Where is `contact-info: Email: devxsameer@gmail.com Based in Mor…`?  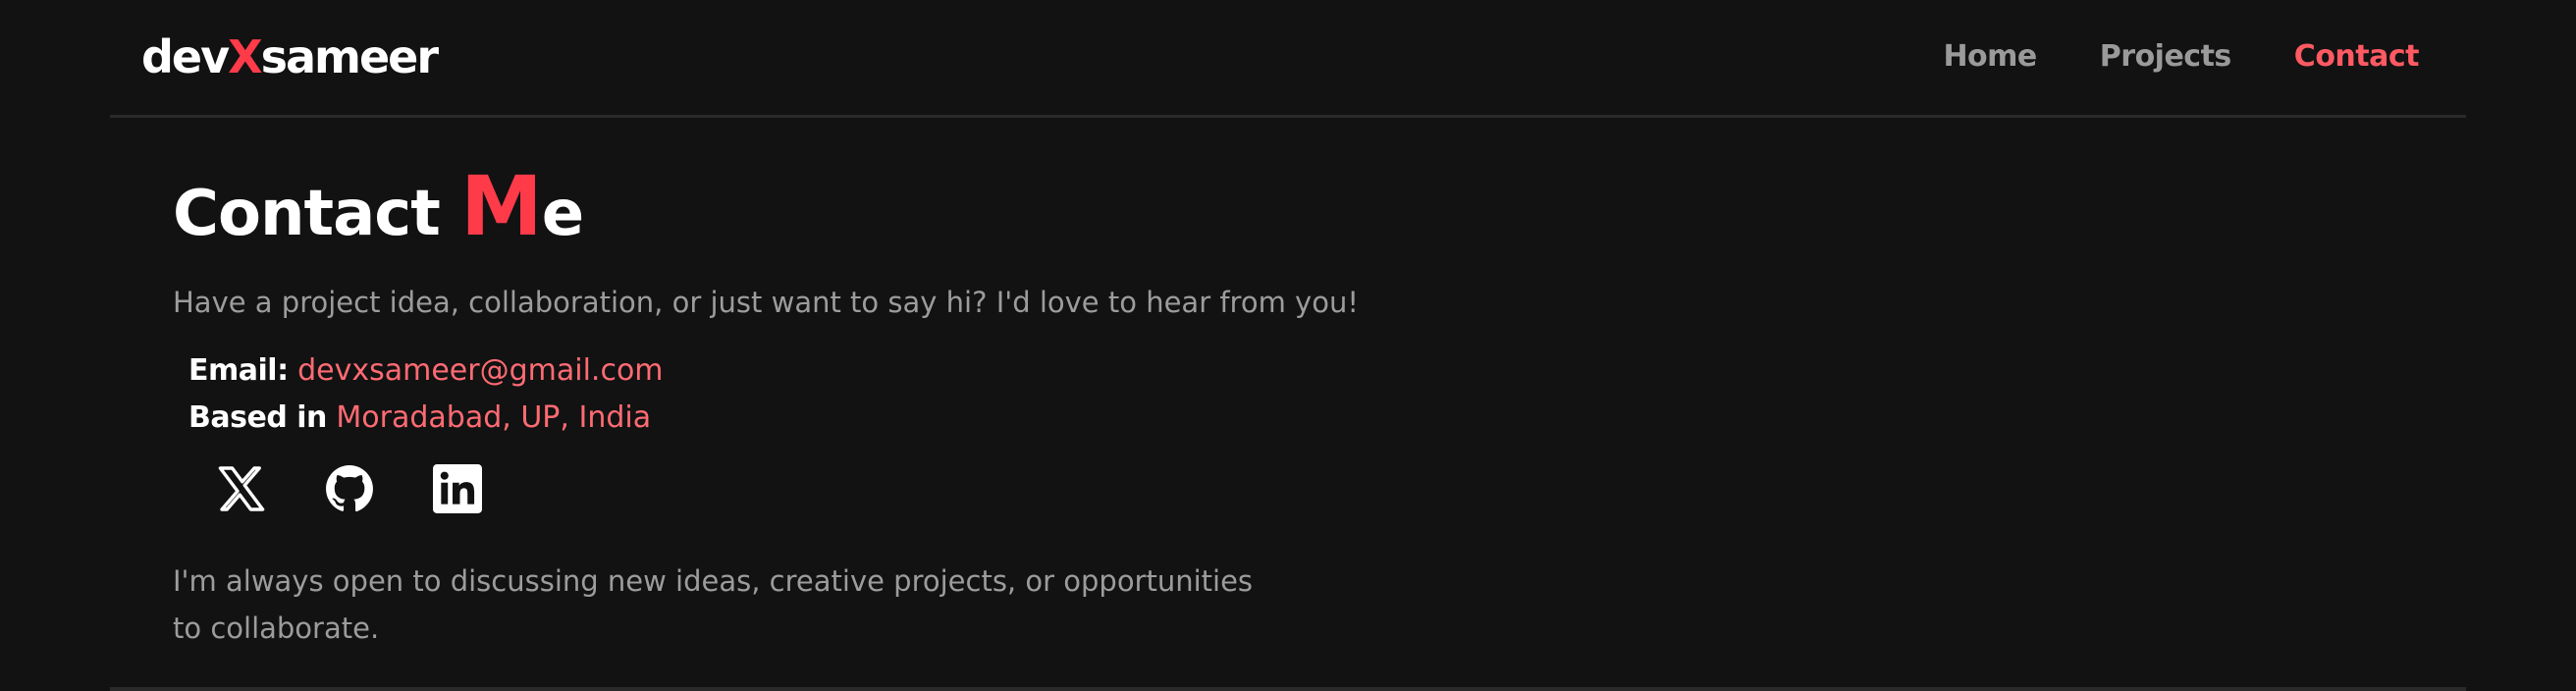 contact-info: Email: devxsameer@gmail.com Based in Mor… is located at coordinates (1056, 394).